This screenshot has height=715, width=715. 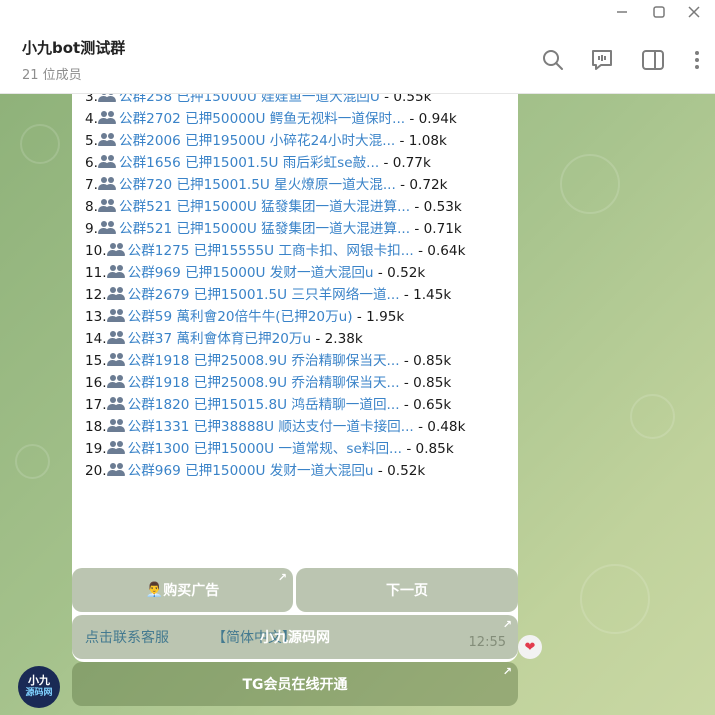 What do you see at coordinates (421, 185) in the screenshot?
I see `item-size: - 0.72k` at bounding box center [421, 185].